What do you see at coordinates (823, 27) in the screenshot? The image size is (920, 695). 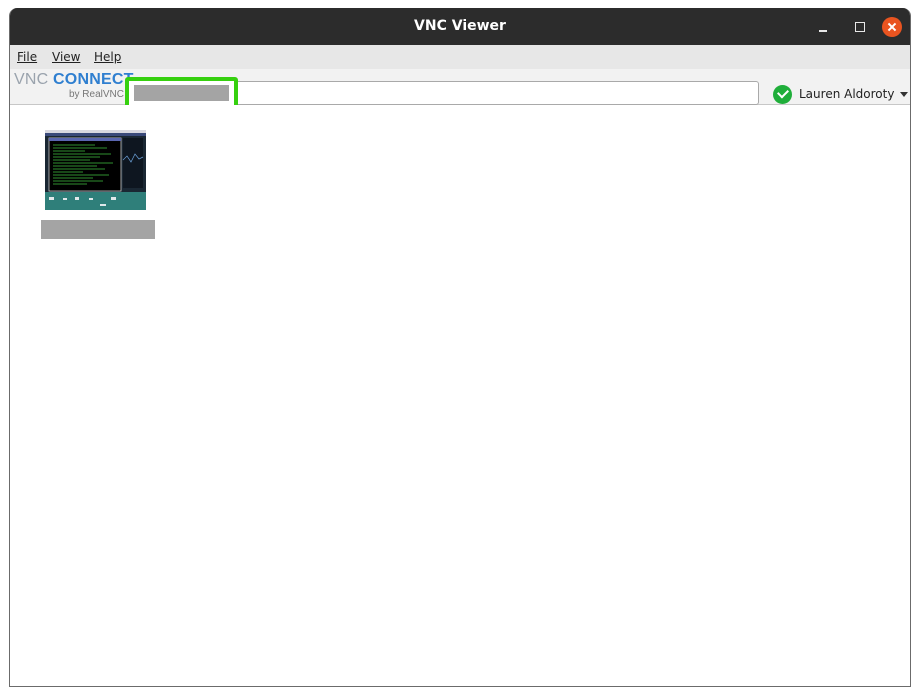 I see `minimize-button` at bounding box center [823, 27].